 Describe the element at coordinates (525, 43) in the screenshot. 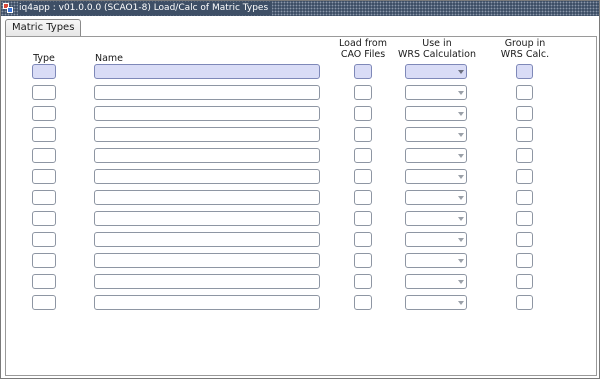

I see `column-header-group-line1: Group in` at that location.